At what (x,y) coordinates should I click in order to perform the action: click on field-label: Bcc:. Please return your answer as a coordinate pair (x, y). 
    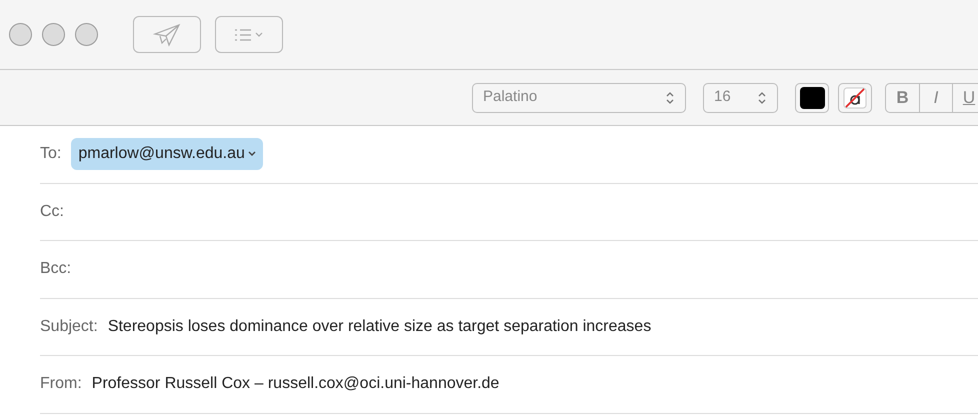
    Looking at the image, I should click on (56, 269).